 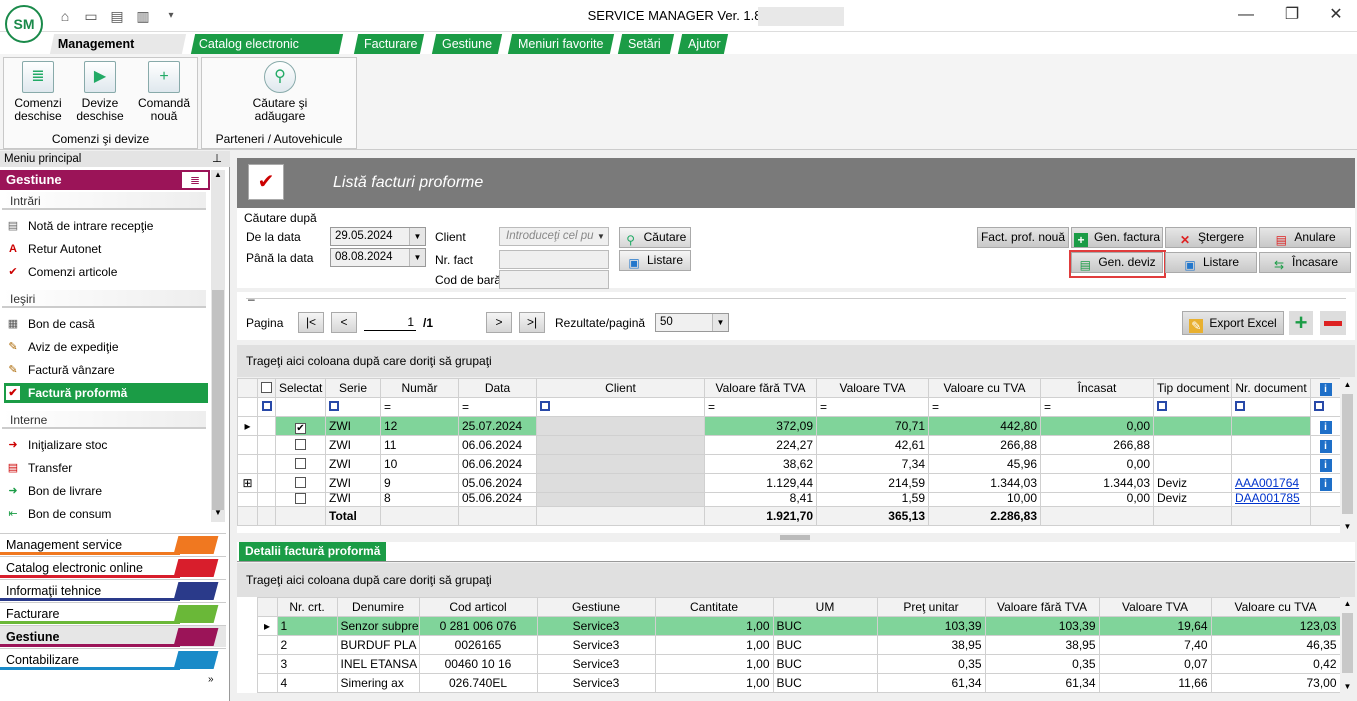 I want to click on filter-client, so click(x=620, y=407).